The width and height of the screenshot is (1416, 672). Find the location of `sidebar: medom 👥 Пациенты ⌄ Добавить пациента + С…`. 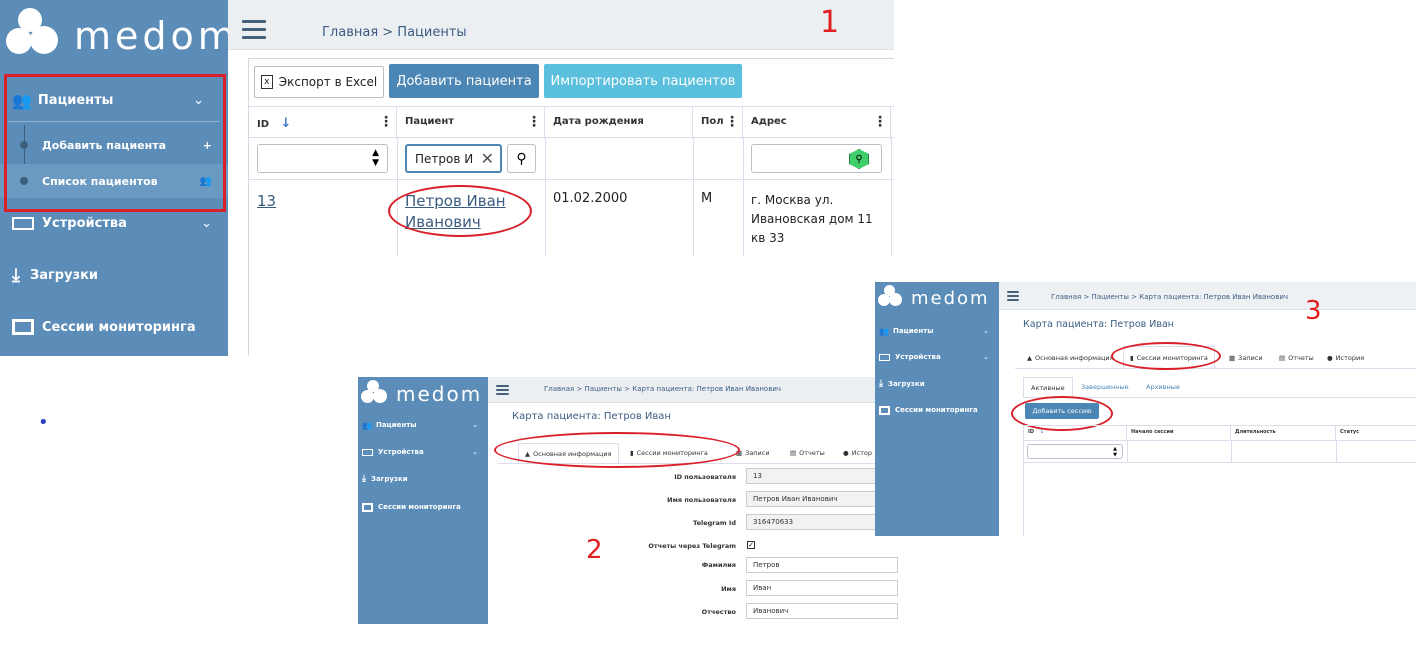

sidebar: medom 👥 Пациенты ⌄ Добавить пациента + С… is located at coordinates (117, 178).